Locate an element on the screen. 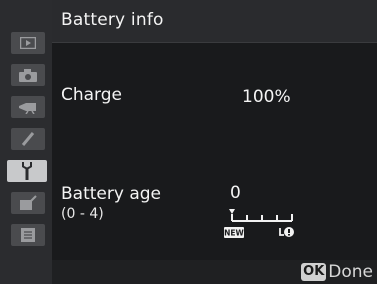  done-label: Done is located at coordinates (350, 272).